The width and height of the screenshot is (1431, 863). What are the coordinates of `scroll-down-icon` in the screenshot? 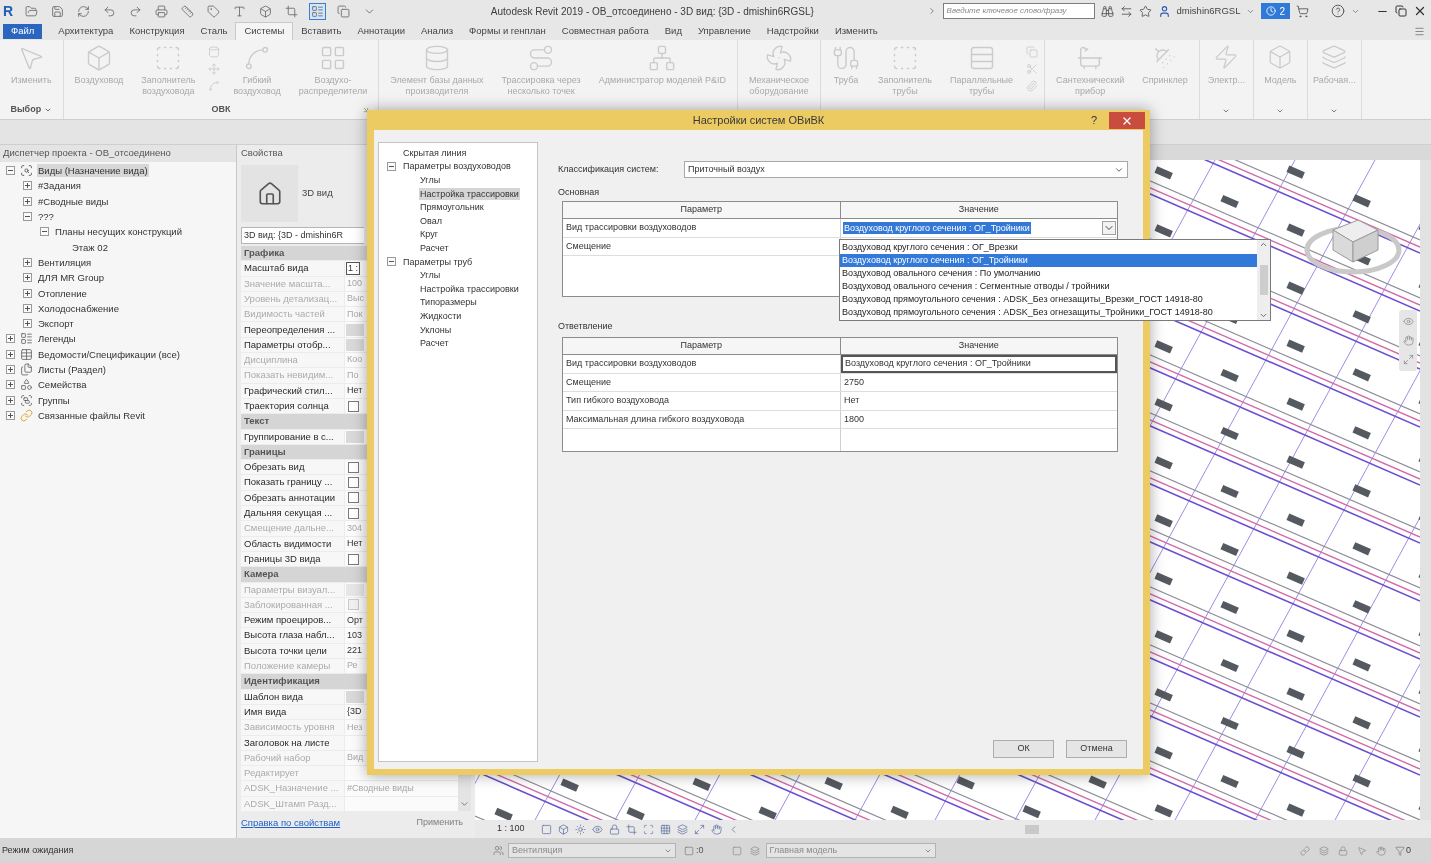 It's located at (1263, 315).